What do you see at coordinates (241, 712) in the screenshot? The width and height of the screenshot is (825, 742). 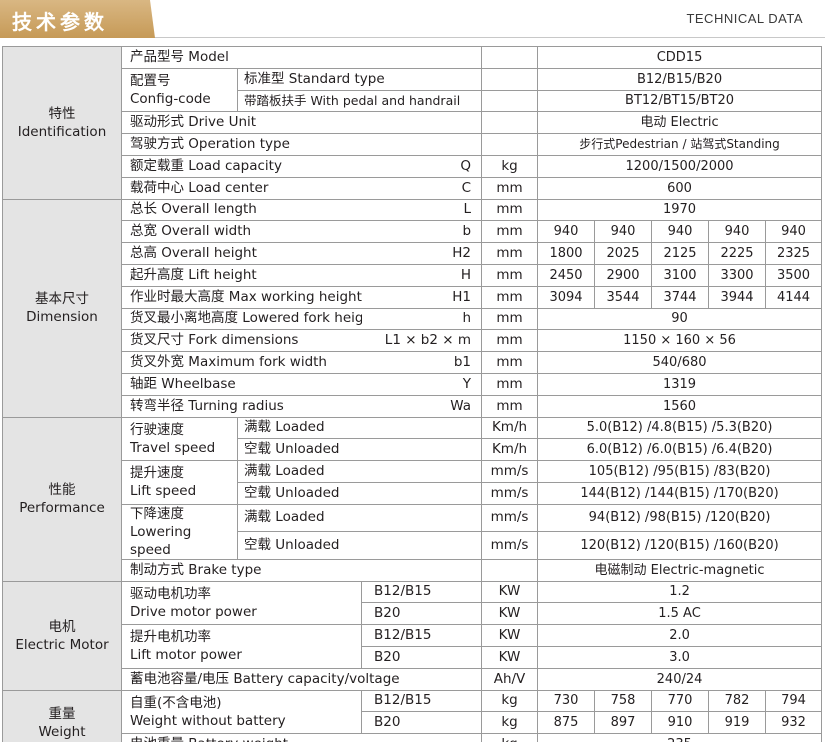 I see `row-label: 自重(不含电池) Weight without battery` at bounding box center [241, 712].